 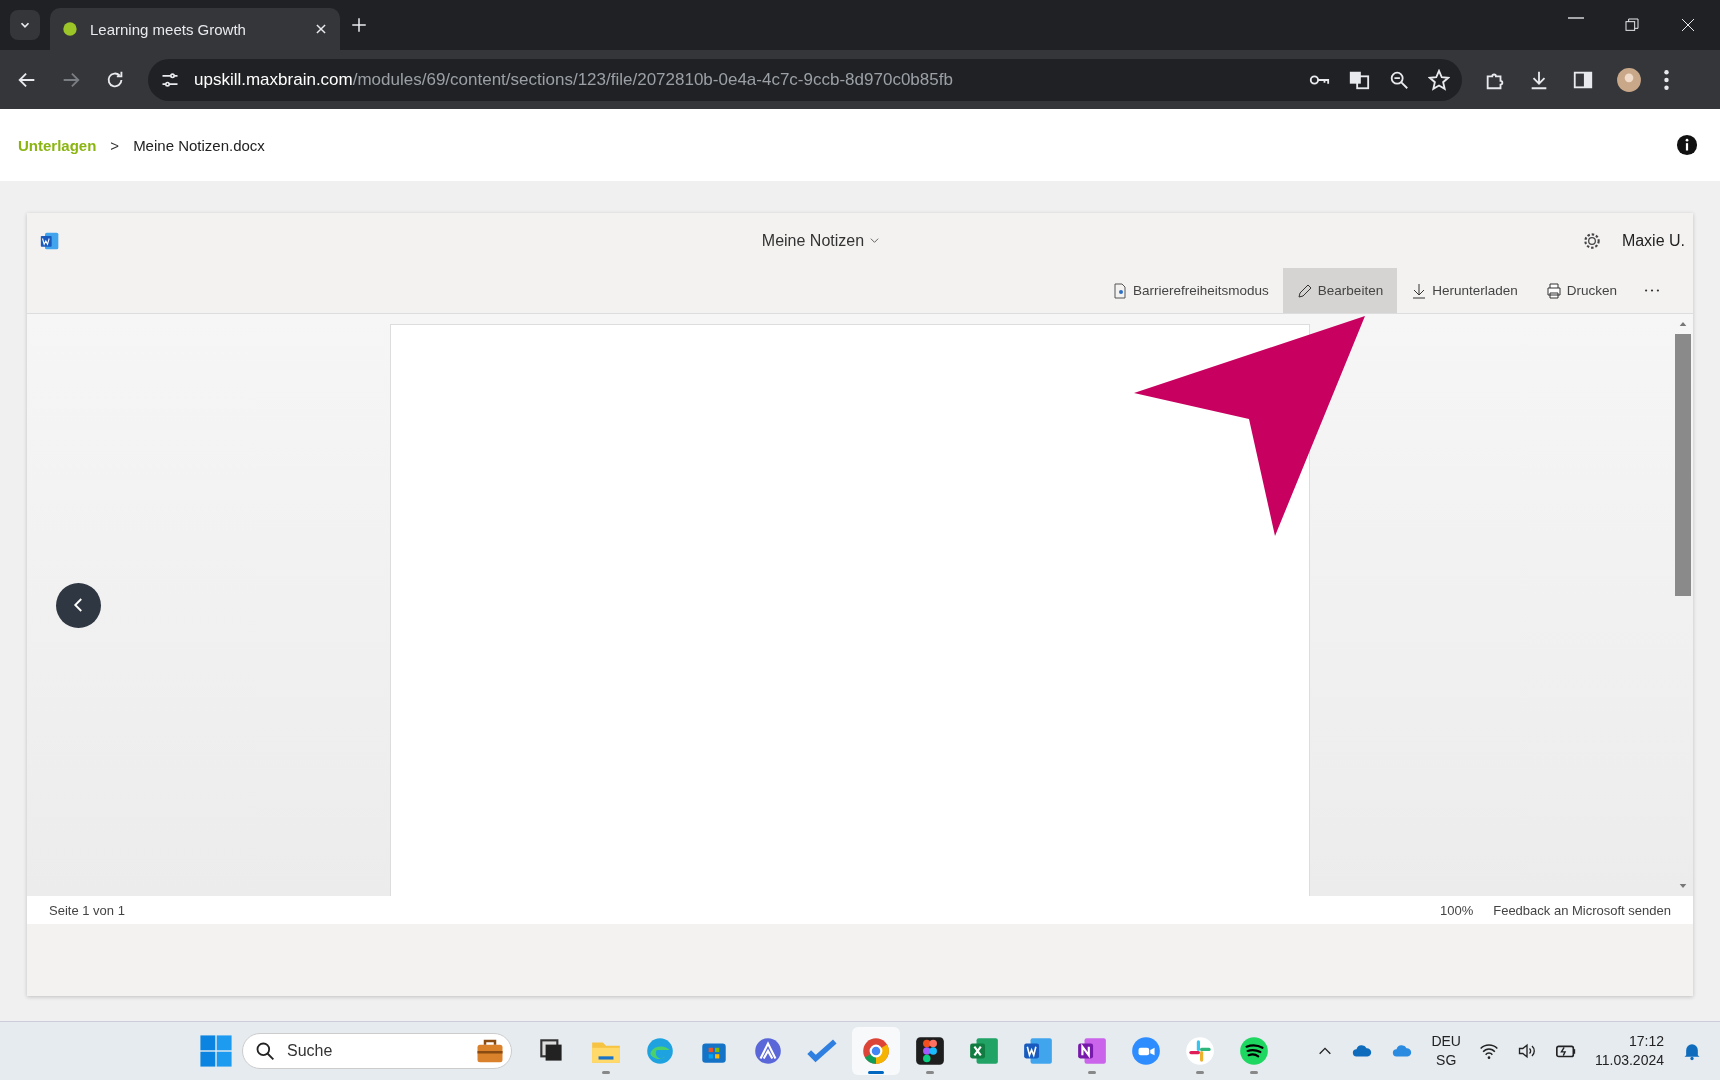 What do you see at coordinates (216, 1051) in the screenshot?
I see `windows-icon` at bounding box center [216, 1051].